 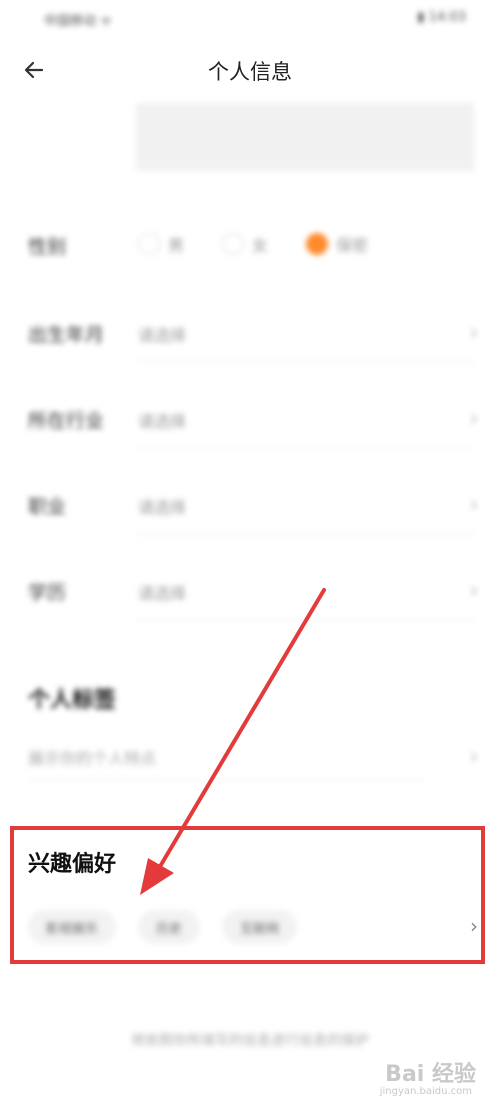 What do you see at coordinates (441, 17) in the screenshot?
I see `battery-time: ▮ 14:03` at bounding box center [441, 17].